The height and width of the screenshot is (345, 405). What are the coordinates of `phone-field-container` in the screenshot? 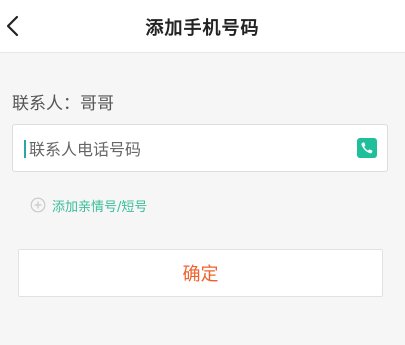 It's located at (200, 148).